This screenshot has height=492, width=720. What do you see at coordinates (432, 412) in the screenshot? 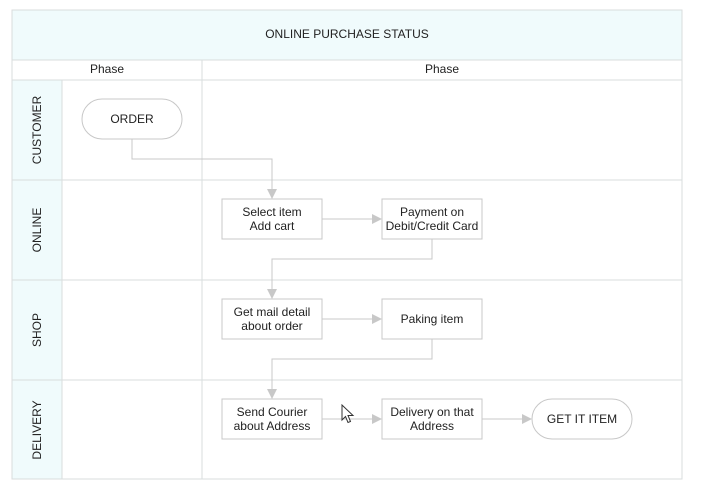
I see `node-label-line: Delivery on that` at bounding box center [432, 412].